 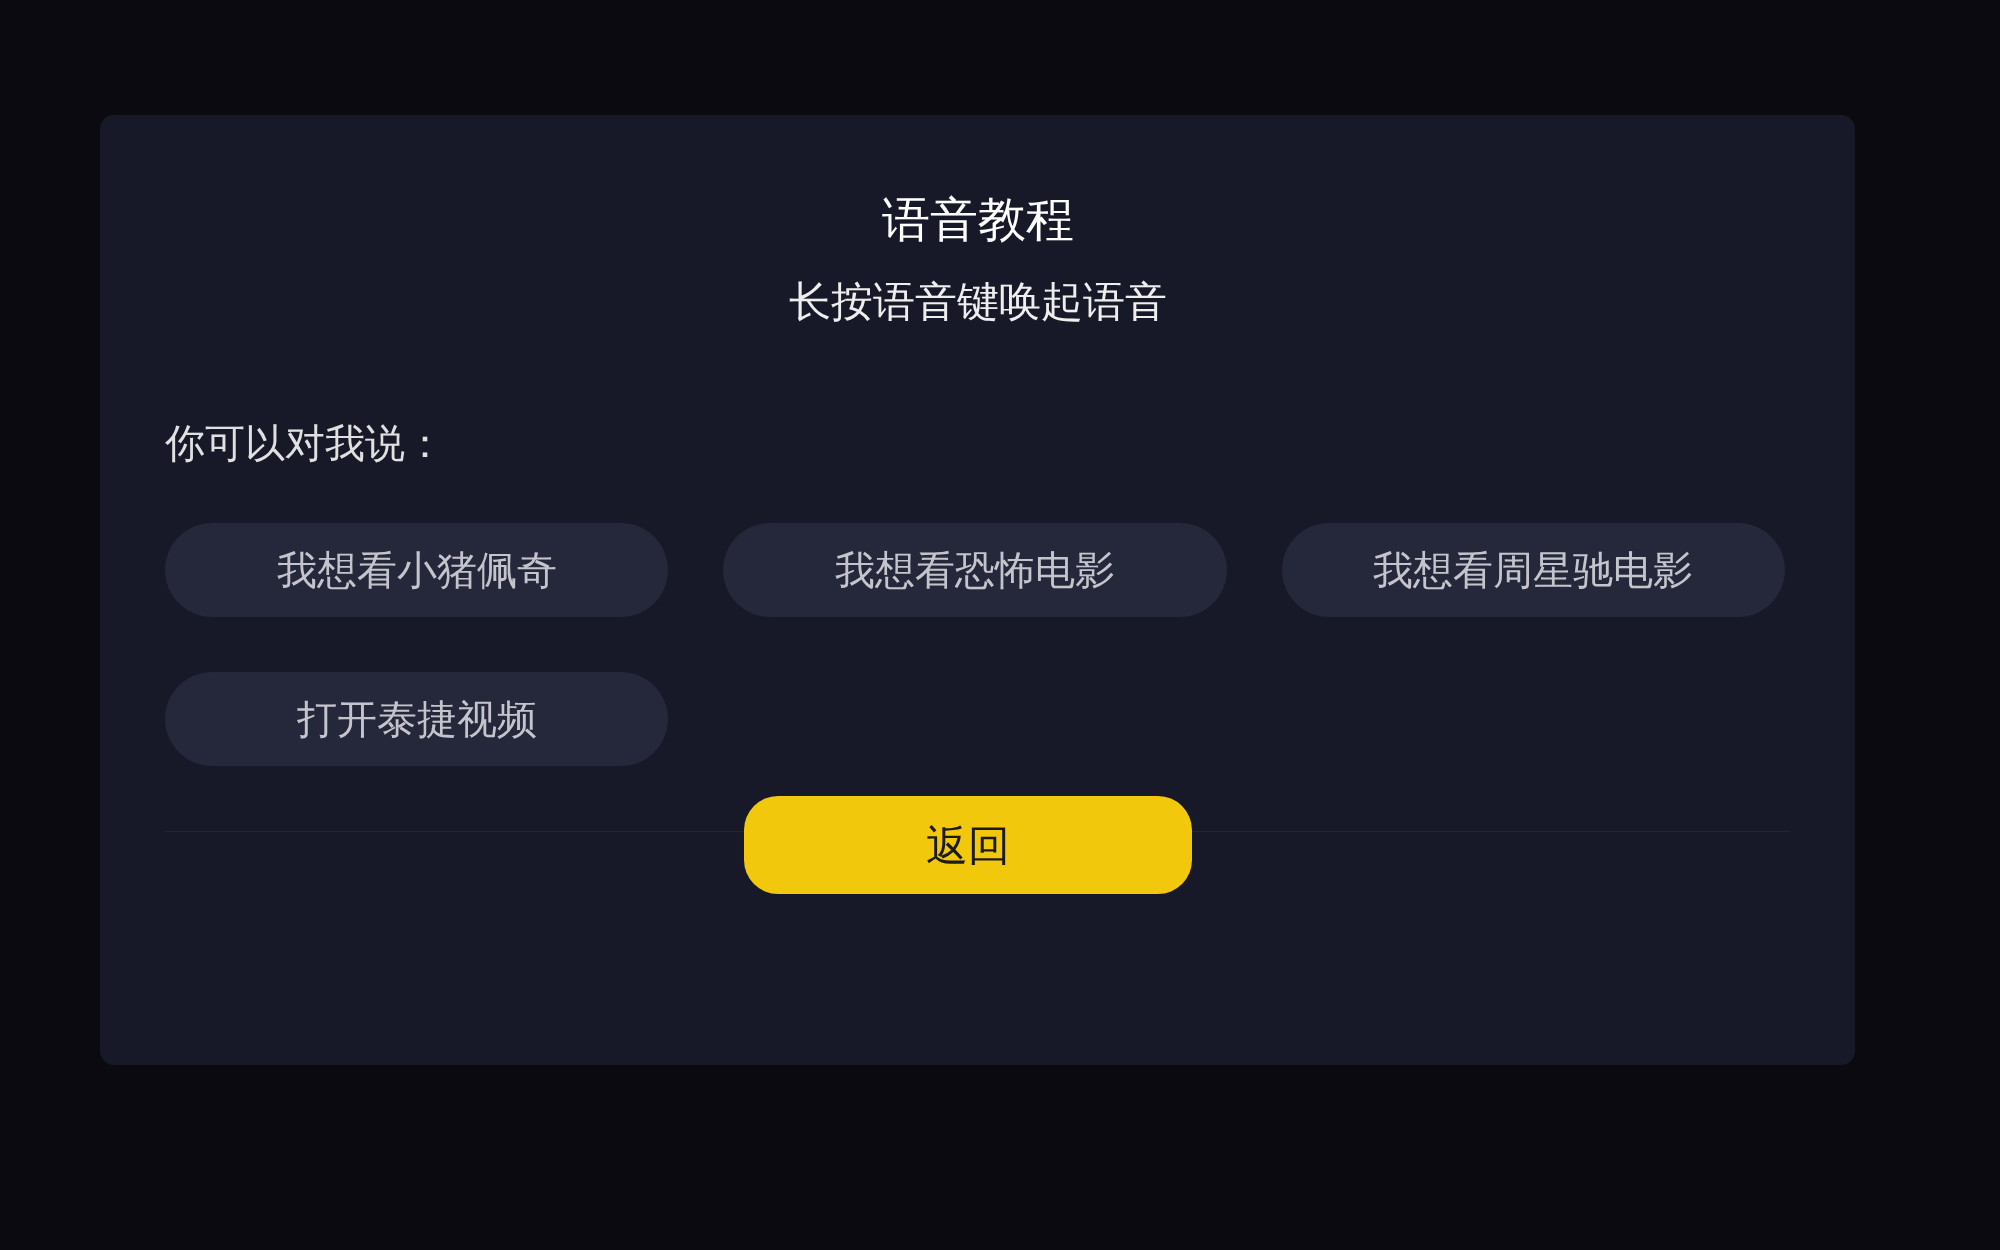 I want to click on prompt-text: 你可以对我说：, so click(x=305, y=443).